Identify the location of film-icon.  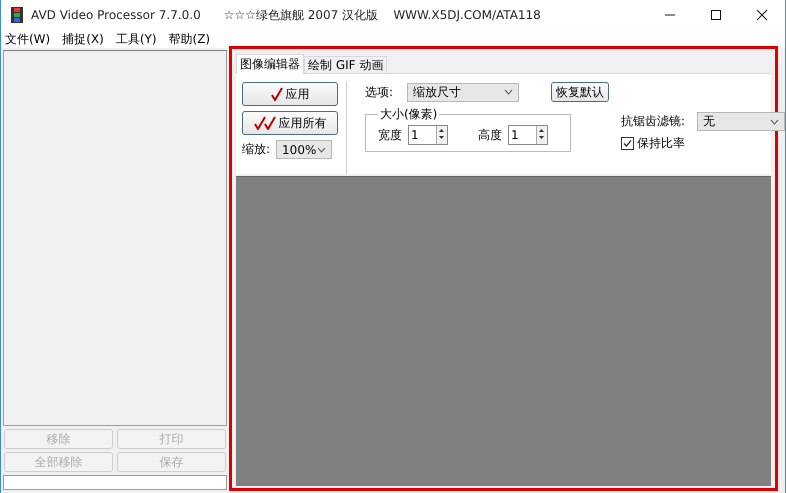
(17, 15).